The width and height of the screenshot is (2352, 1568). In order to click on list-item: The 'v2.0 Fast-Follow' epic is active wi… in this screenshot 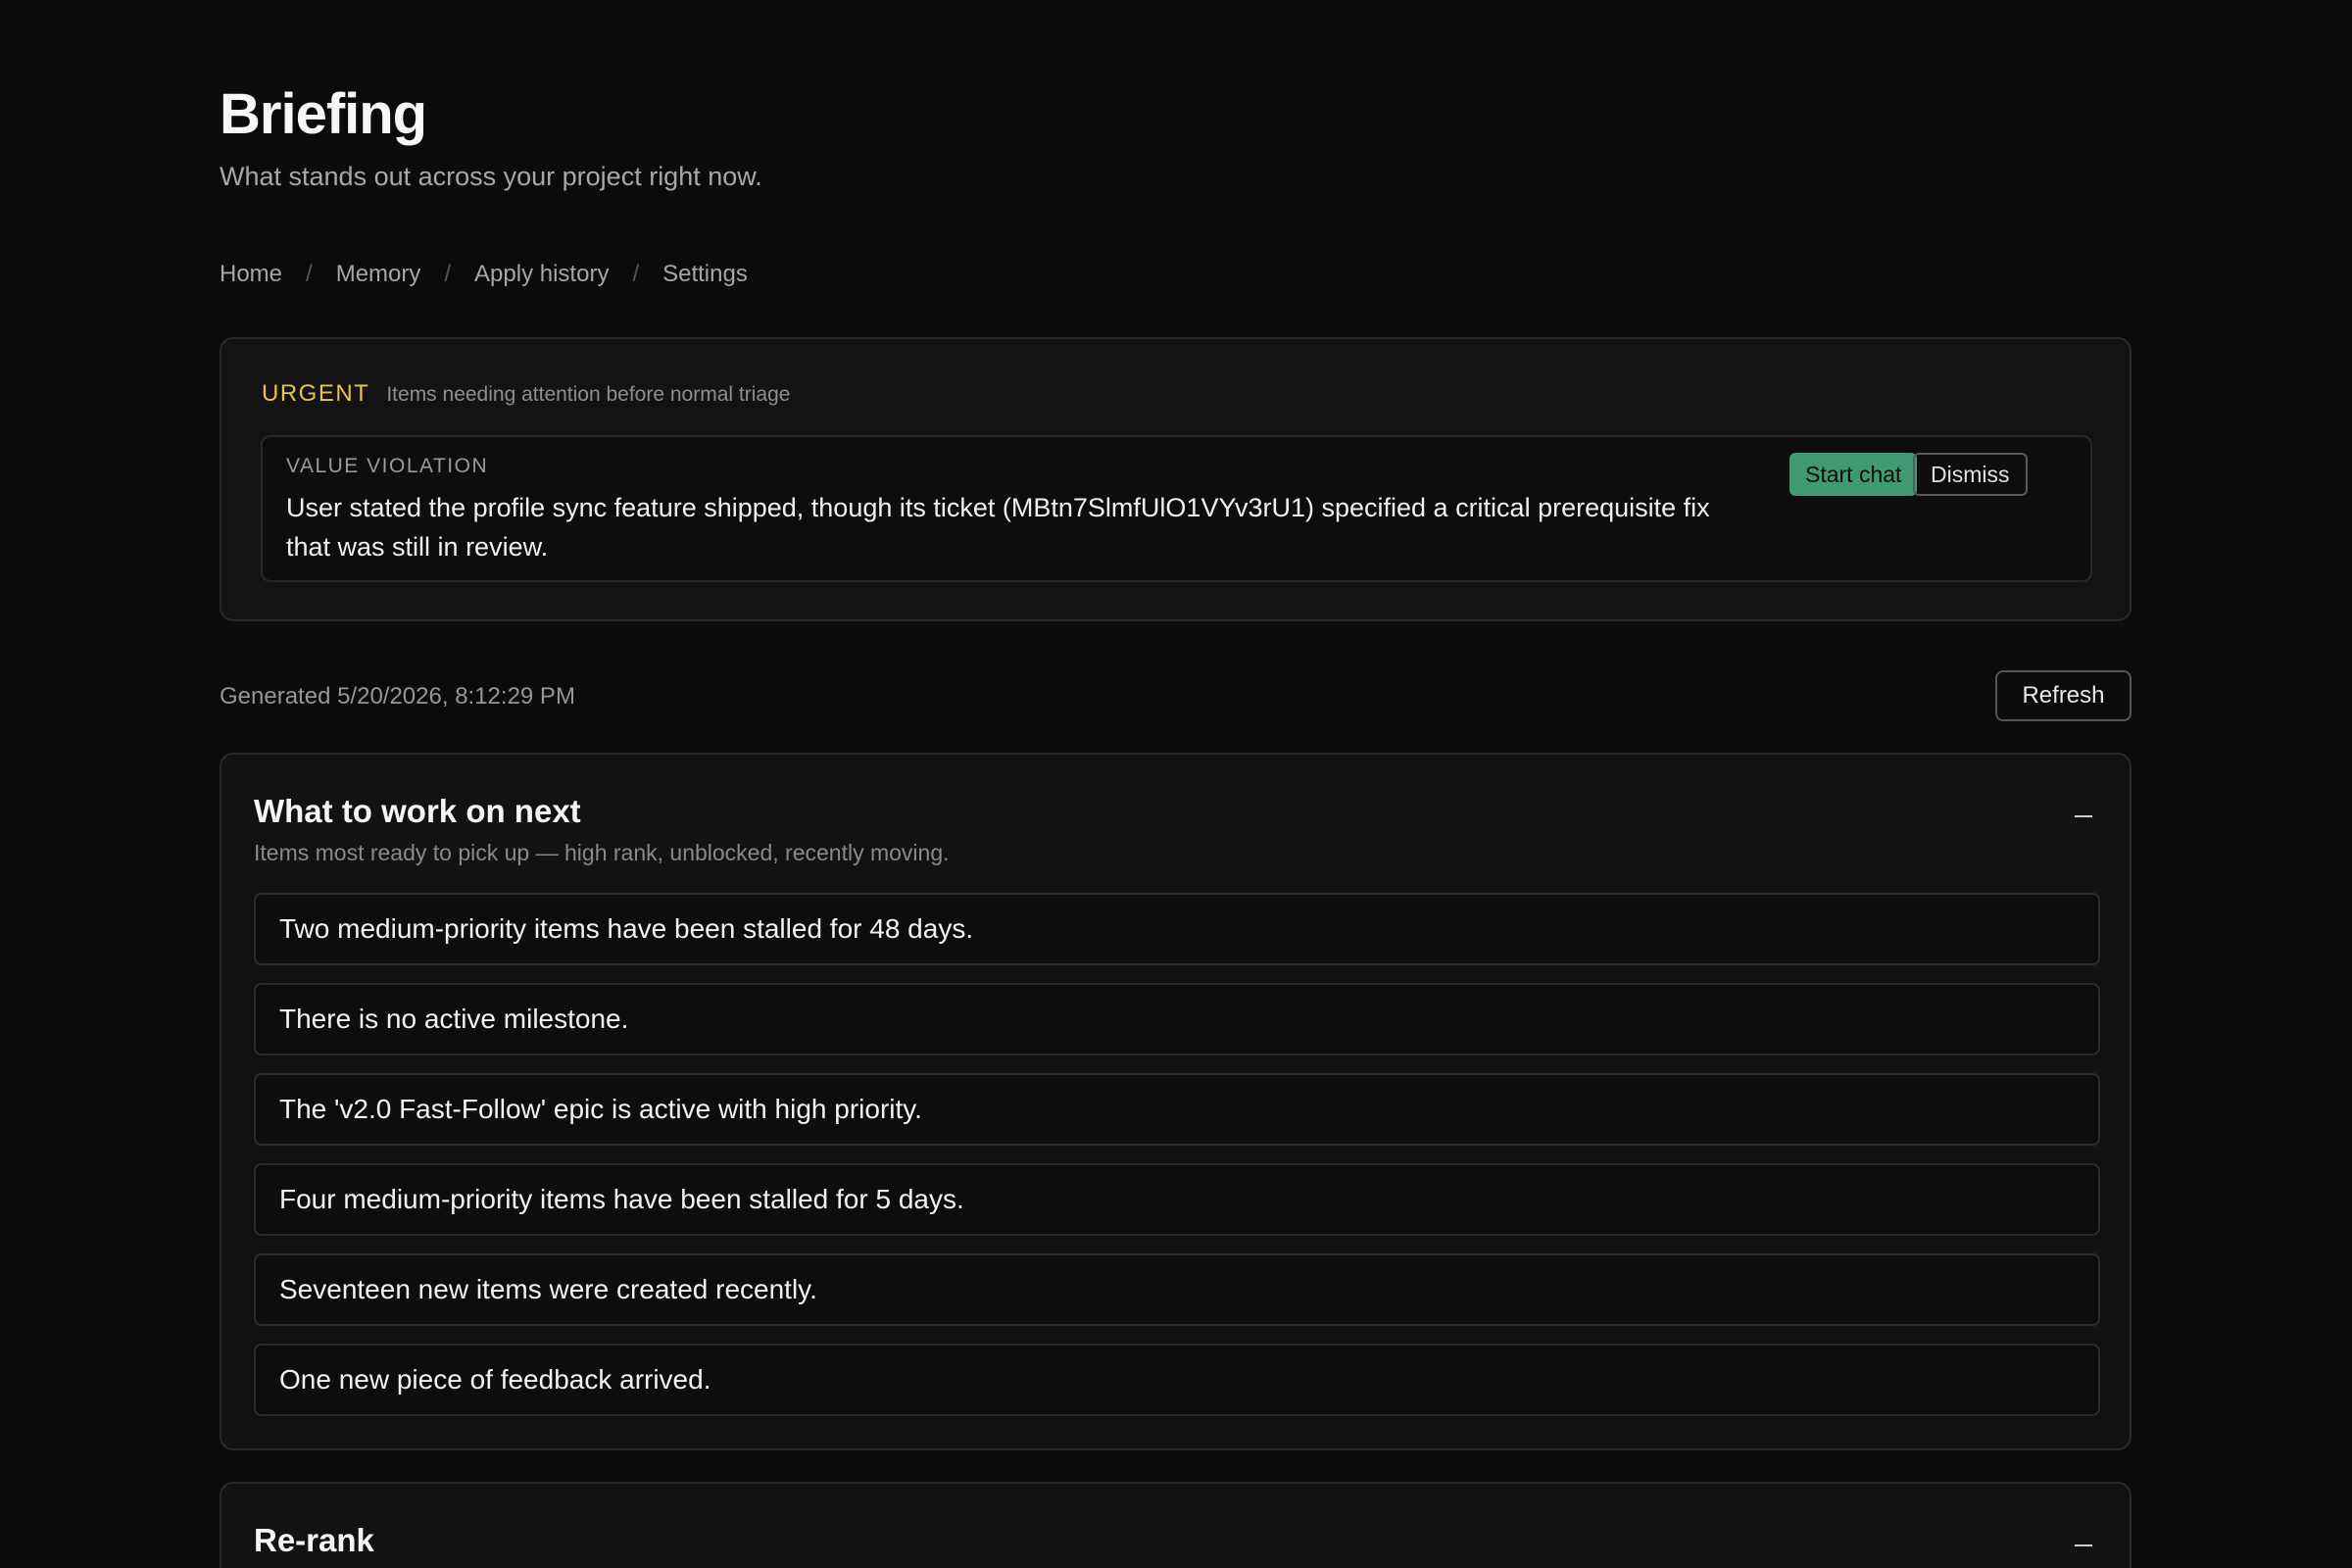, I will do `click(1177, 1109)`.